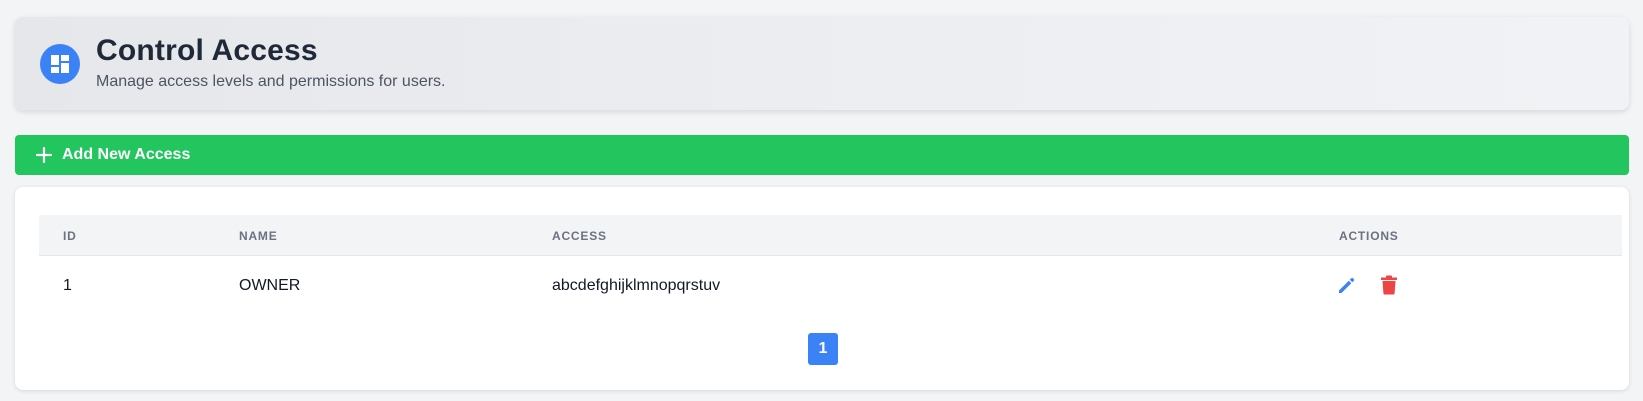  I want to click on dashboard-icon, so click(60, 64).